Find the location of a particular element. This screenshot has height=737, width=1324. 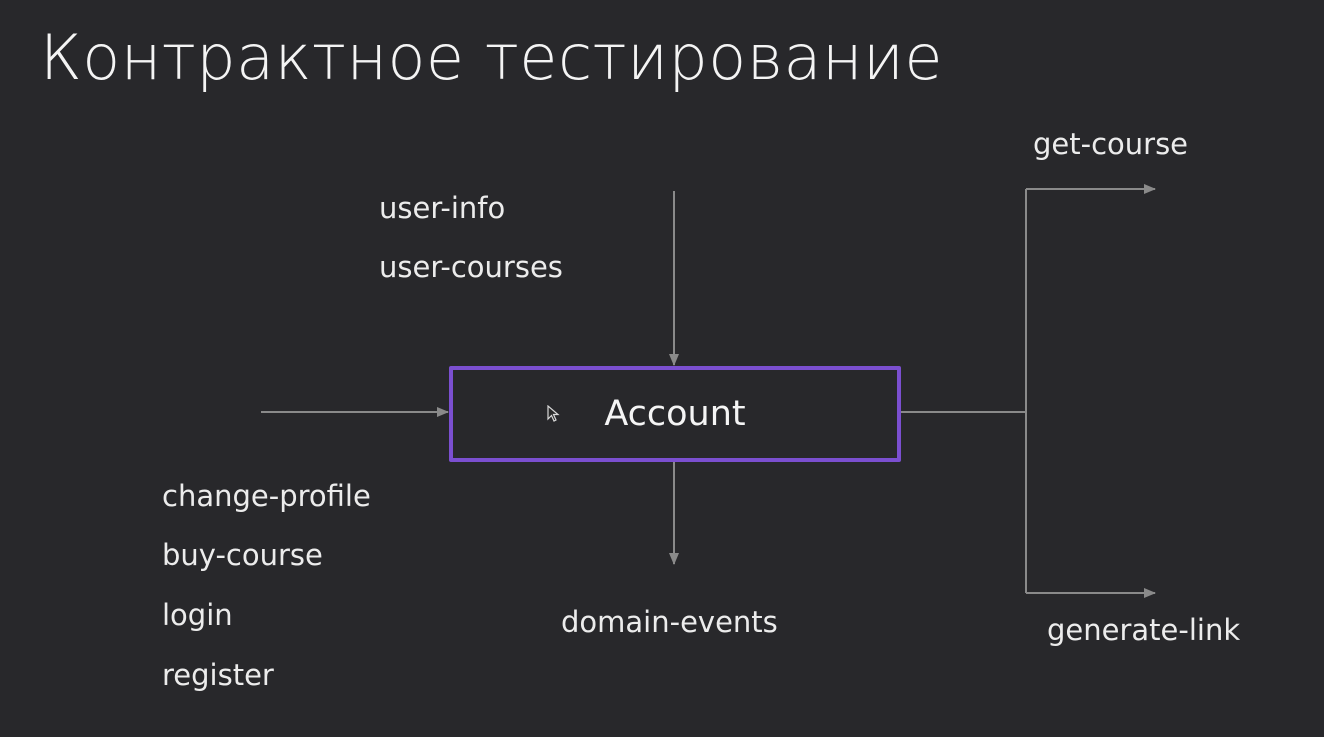

top-input-user-courses: user-courses is located at coordinates (471, 267).